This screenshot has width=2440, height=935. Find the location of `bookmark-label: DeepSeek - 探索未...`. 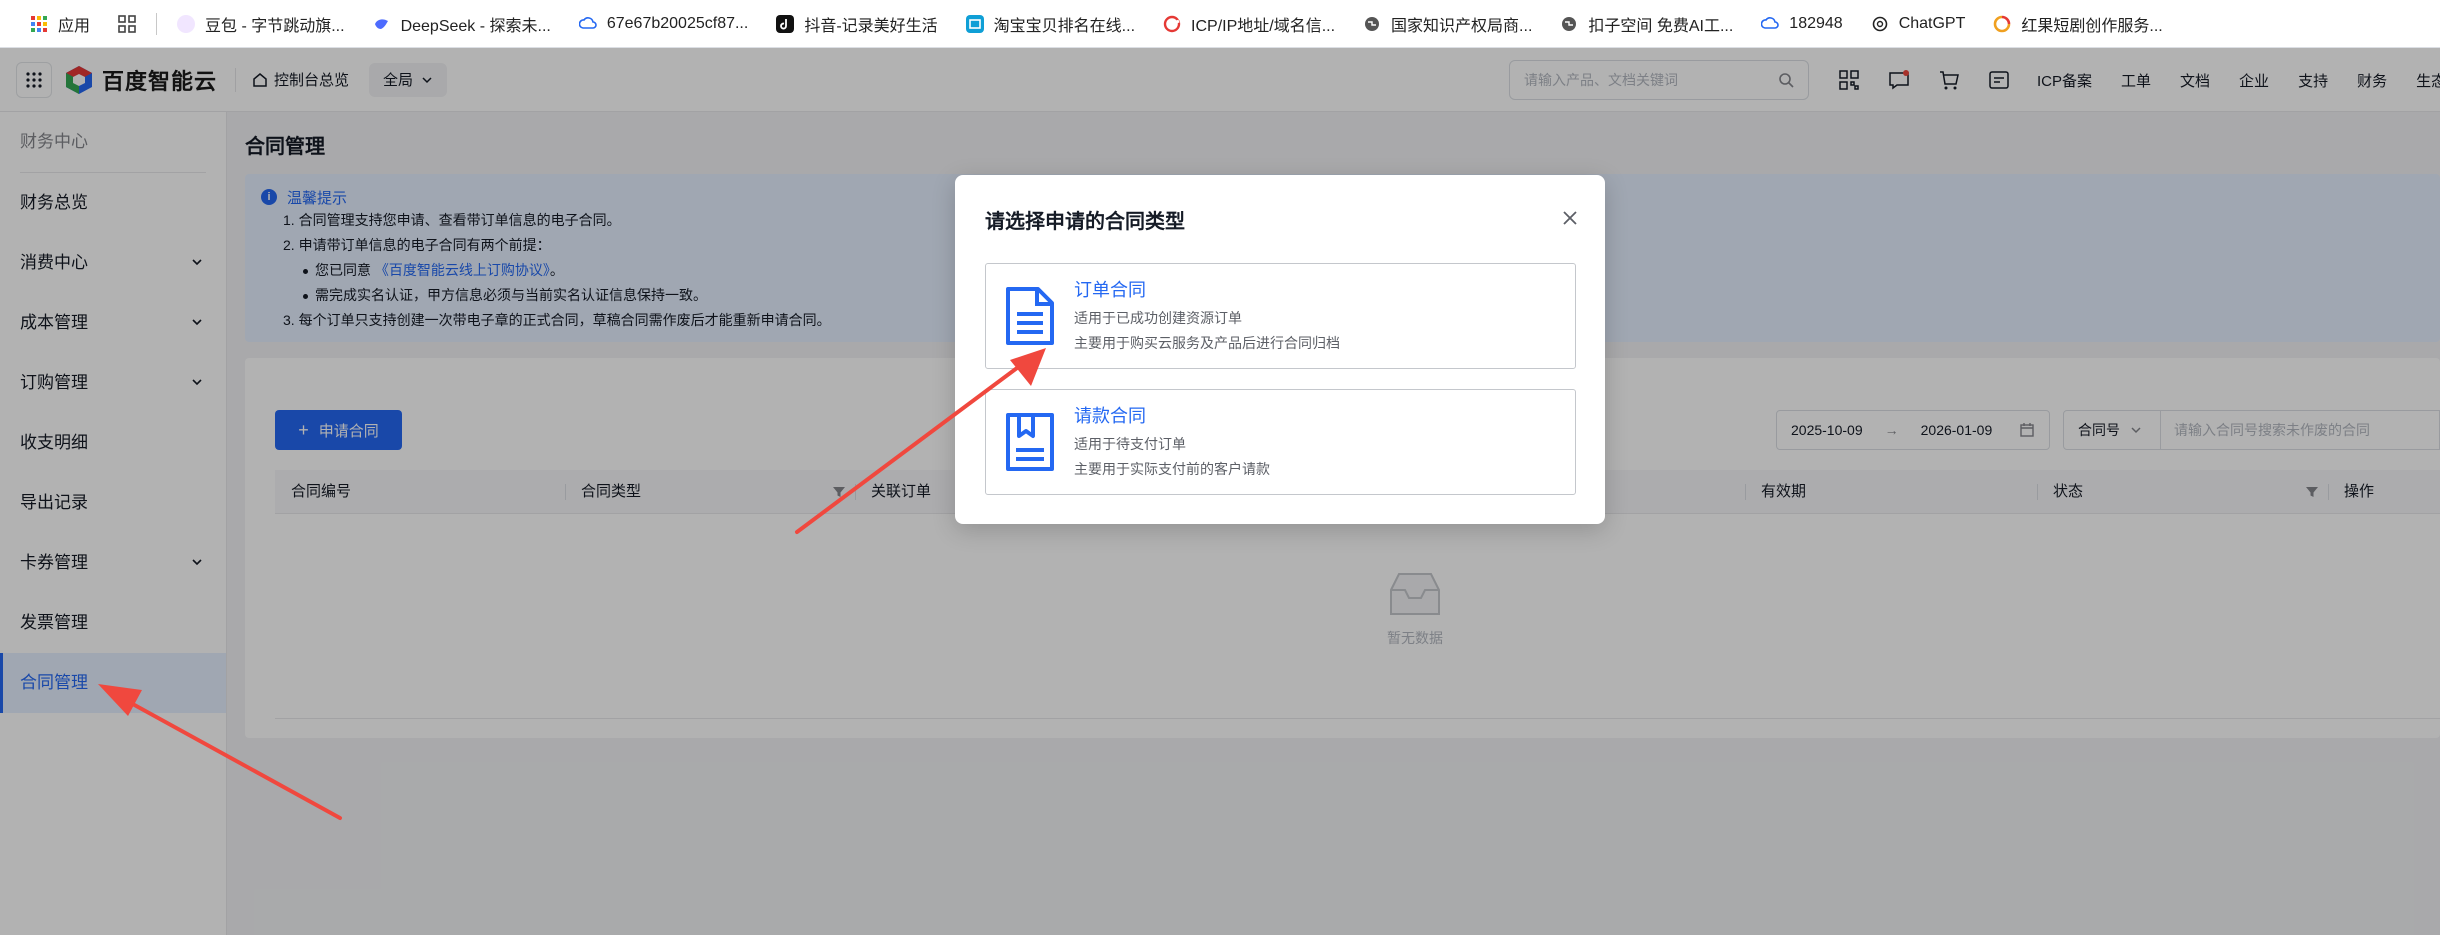

bookmark-label: DeepSeek - 探索未... is located at coordinates (475, 26).